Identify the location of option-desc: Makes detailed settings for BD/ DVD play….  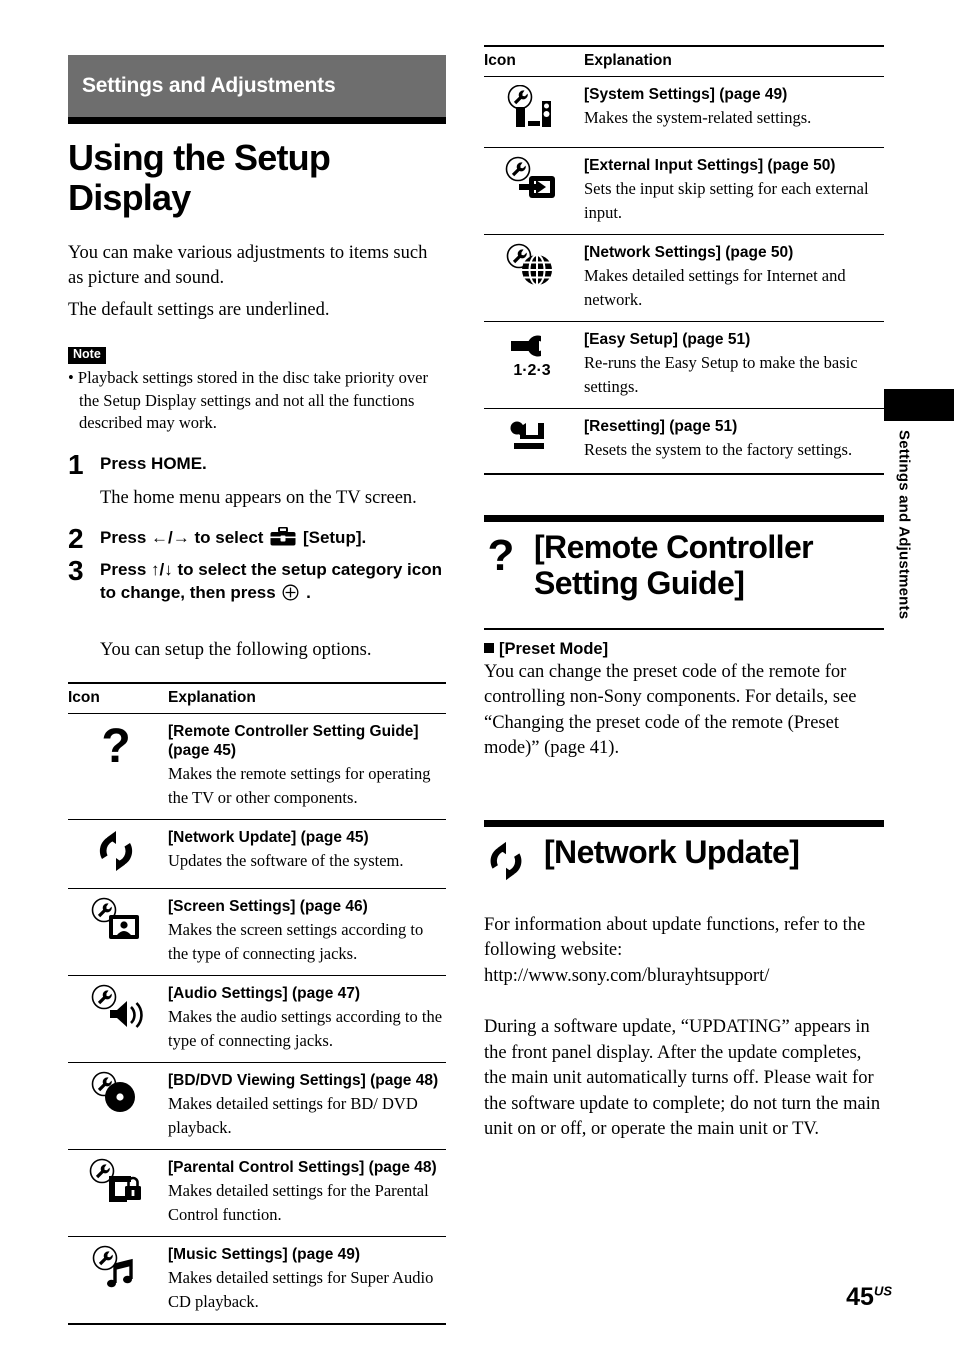
(293, 1116).